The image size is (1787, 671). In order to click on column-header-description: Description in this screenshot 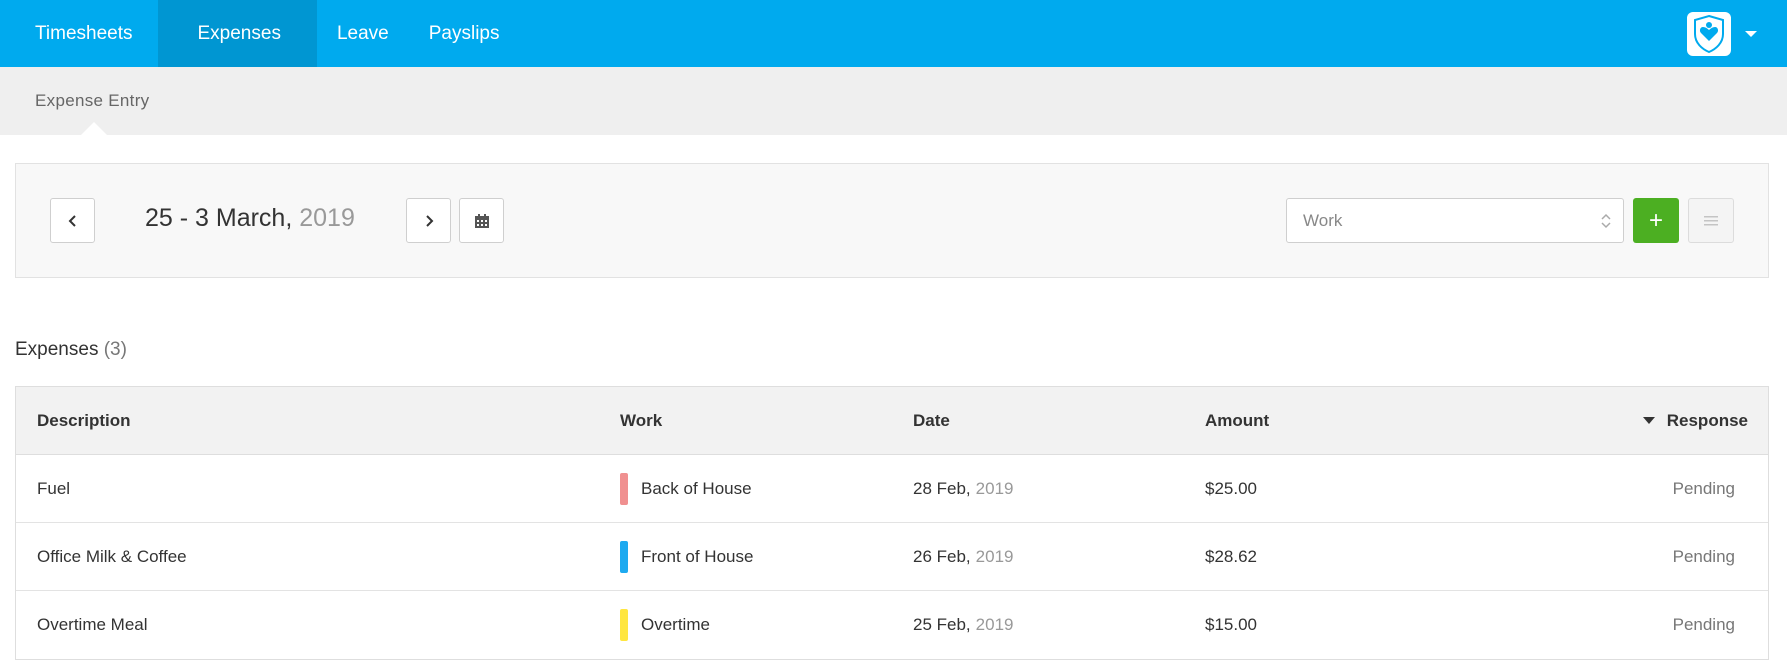, I will do `click(84, 420)`.